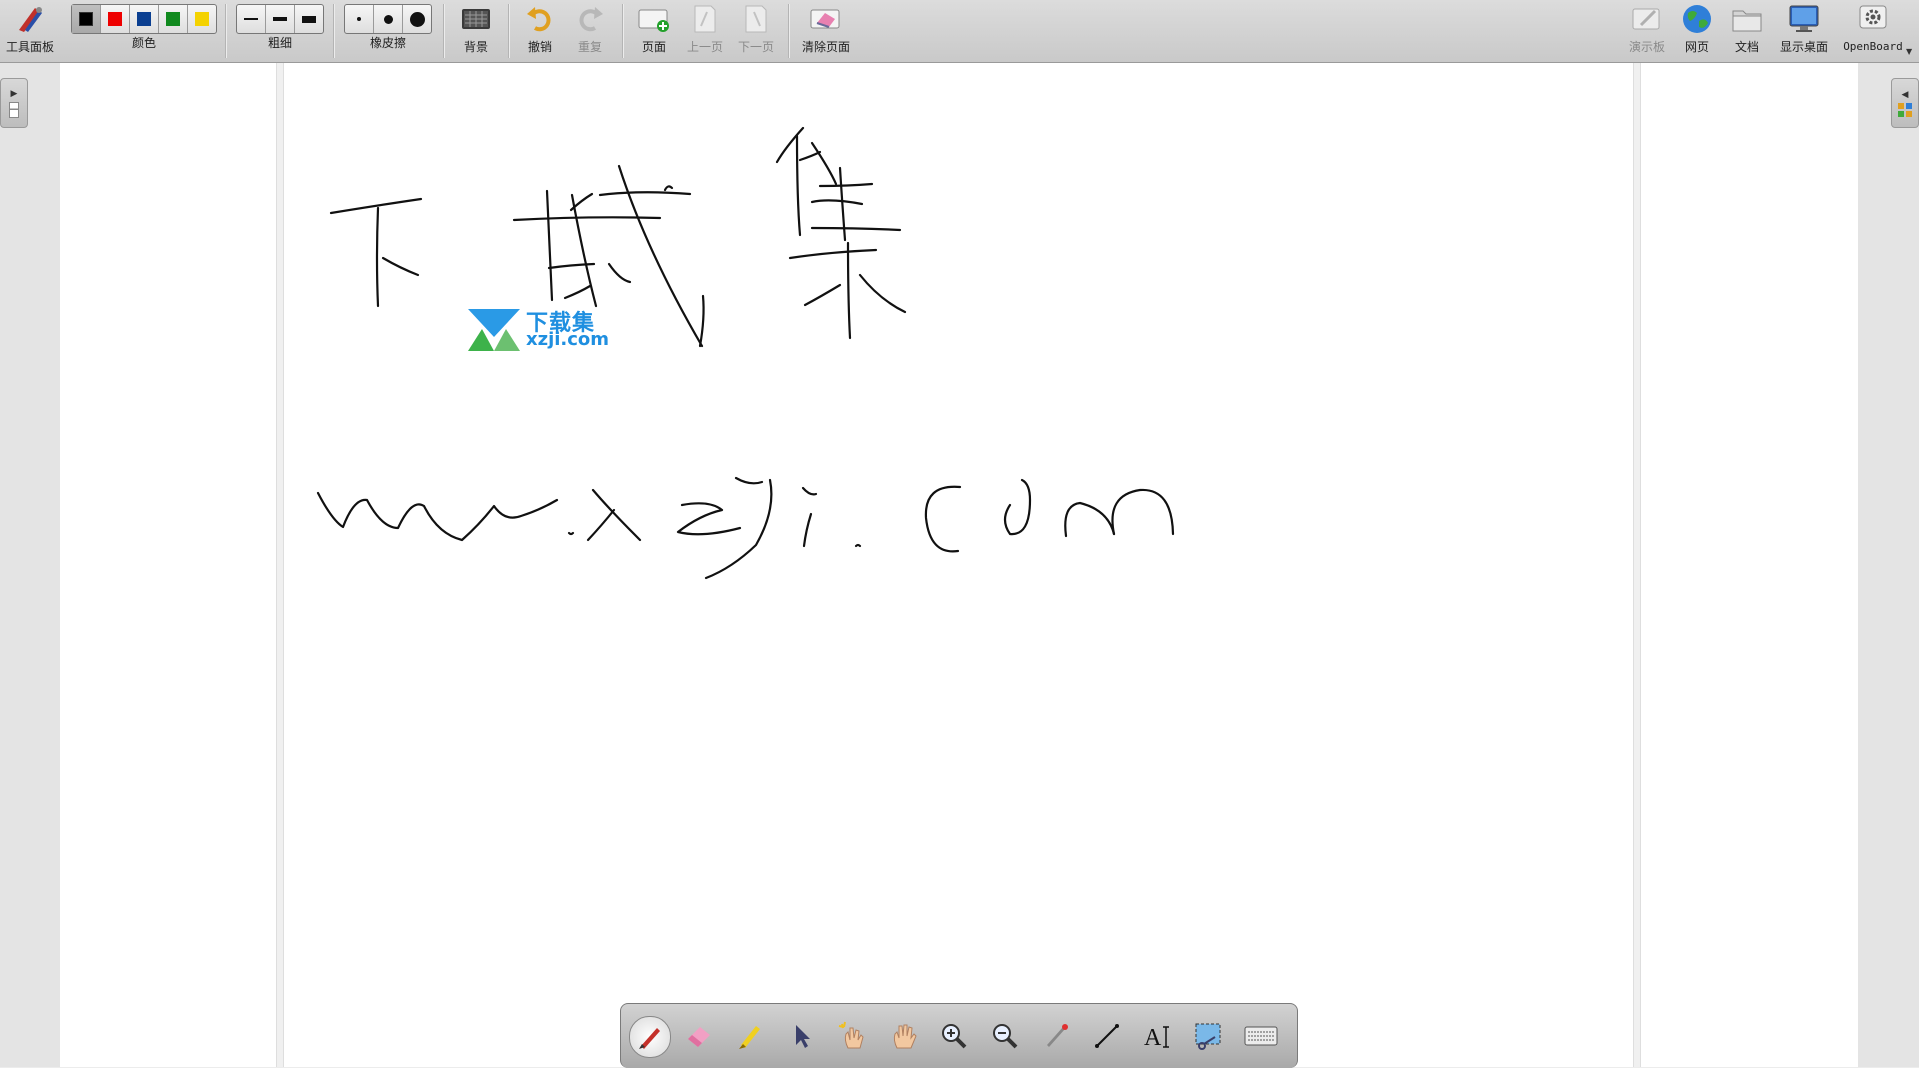 The image size is (1919, 1068). I want to click on eraser-label: 橡皮擦, so click(387, 43).